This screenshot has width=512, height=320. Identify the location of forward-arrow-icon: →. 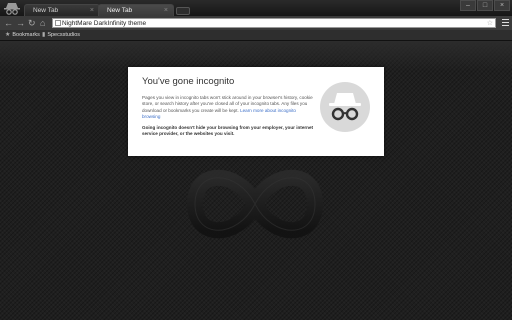
(20, 23).